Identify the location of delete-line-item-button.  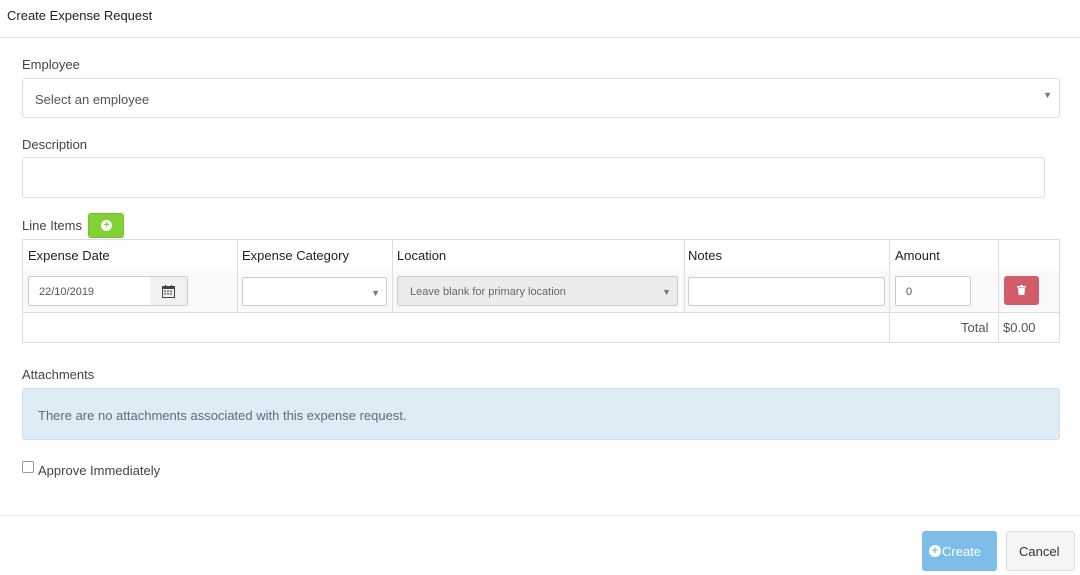
(1021, 290).